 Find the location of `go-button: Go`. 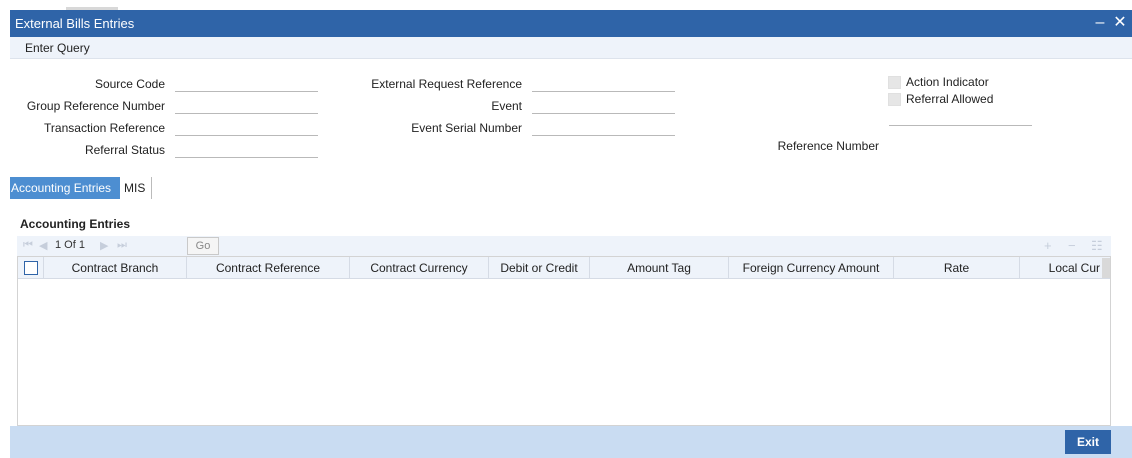

go-button: Go is located at coordinates (203, 246).